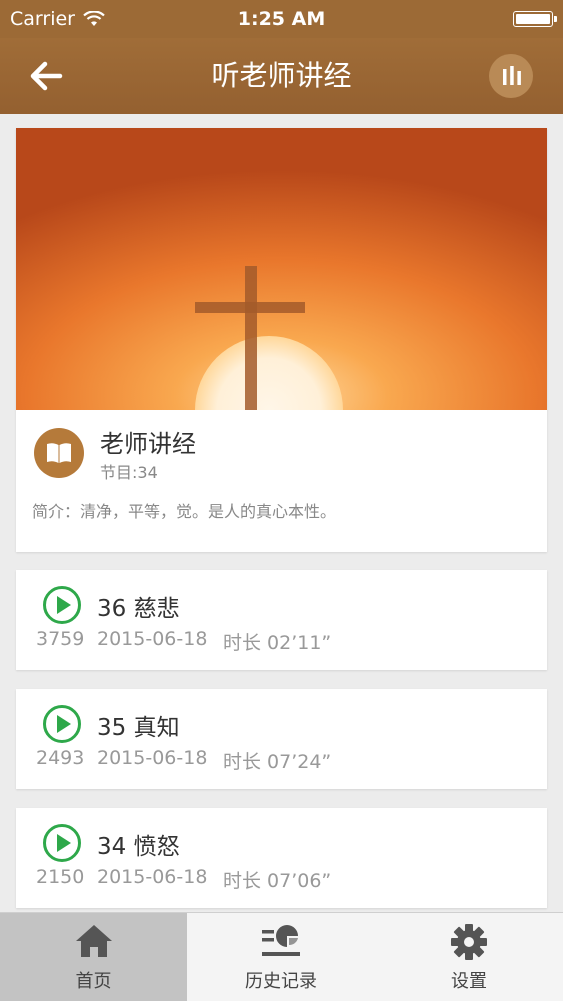 Image resolution: width=563 pixels, height=1001 pixels. What do you see at coordinates (138, 847) in the screenshot?
I see `track-title: 34 愤怒` at bounding box center [138, 847].